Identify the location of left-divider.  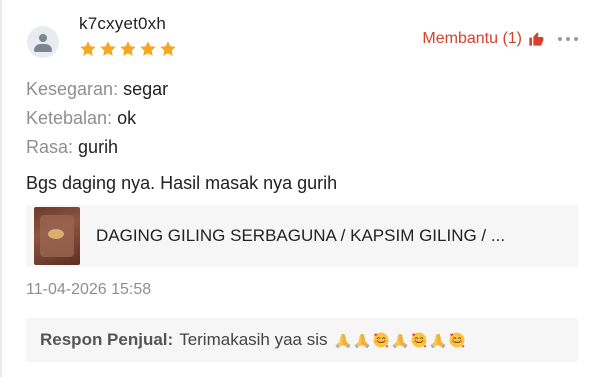
(1, 188).